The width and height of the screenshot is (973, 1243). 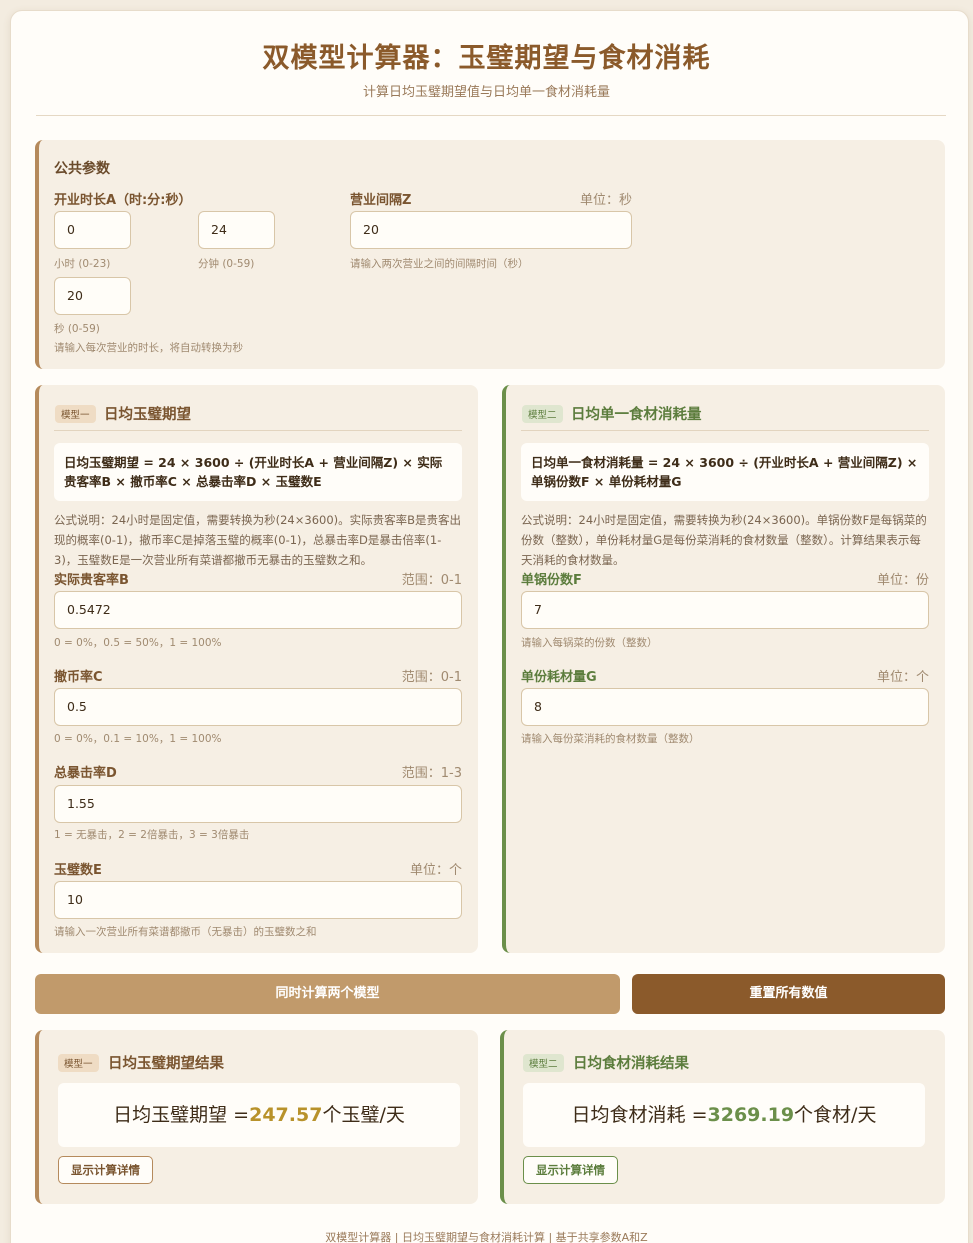 What do you see at coordinates (77, 329) in the screenshot?
I see `seconds-hint: 秒 (0-59)` at bounding box center [77, 329].